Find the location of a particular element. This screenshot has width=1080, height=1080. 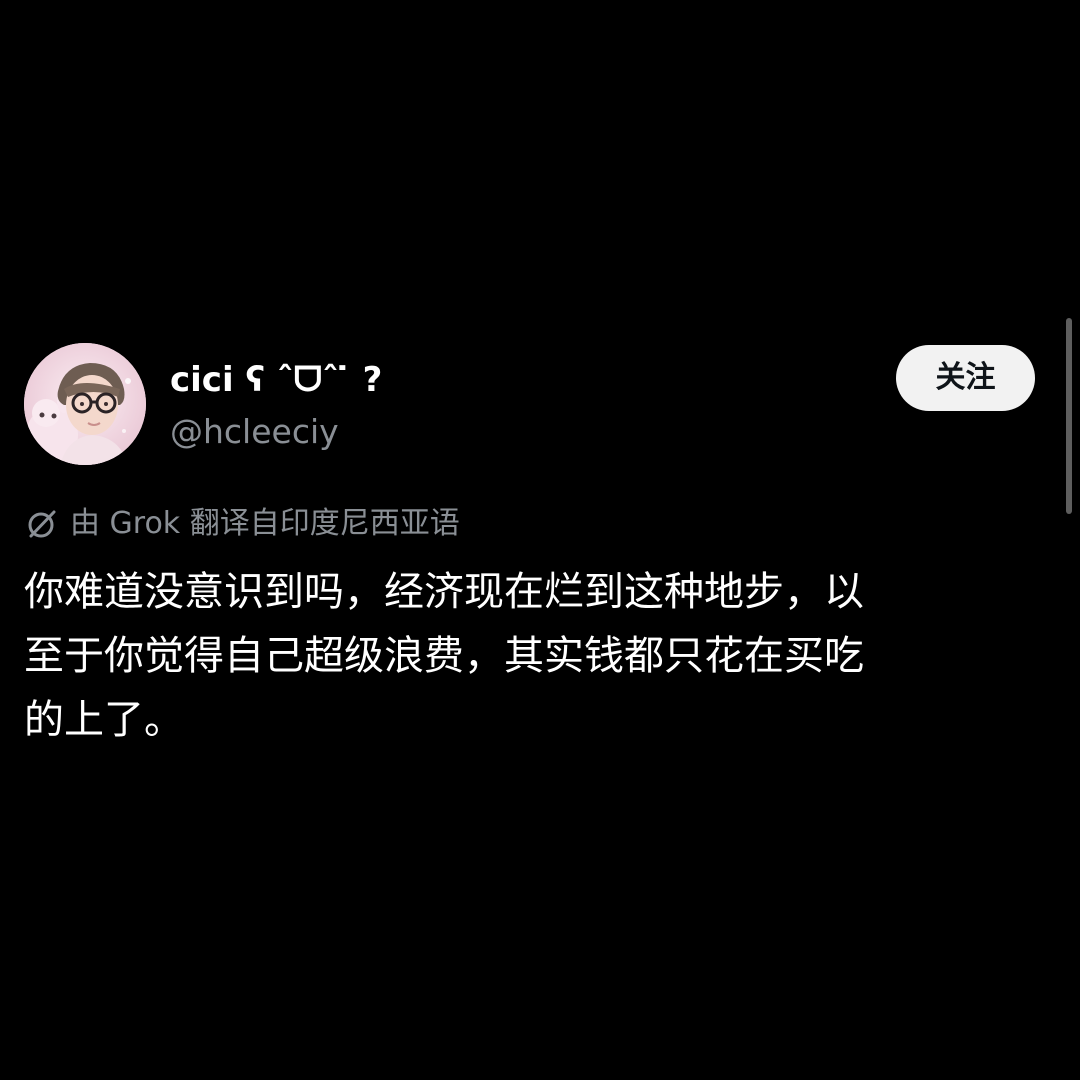

translation-notice-text: 由 Grok 翻译自印度尼西亚语 is located at coordinates (265, 523).